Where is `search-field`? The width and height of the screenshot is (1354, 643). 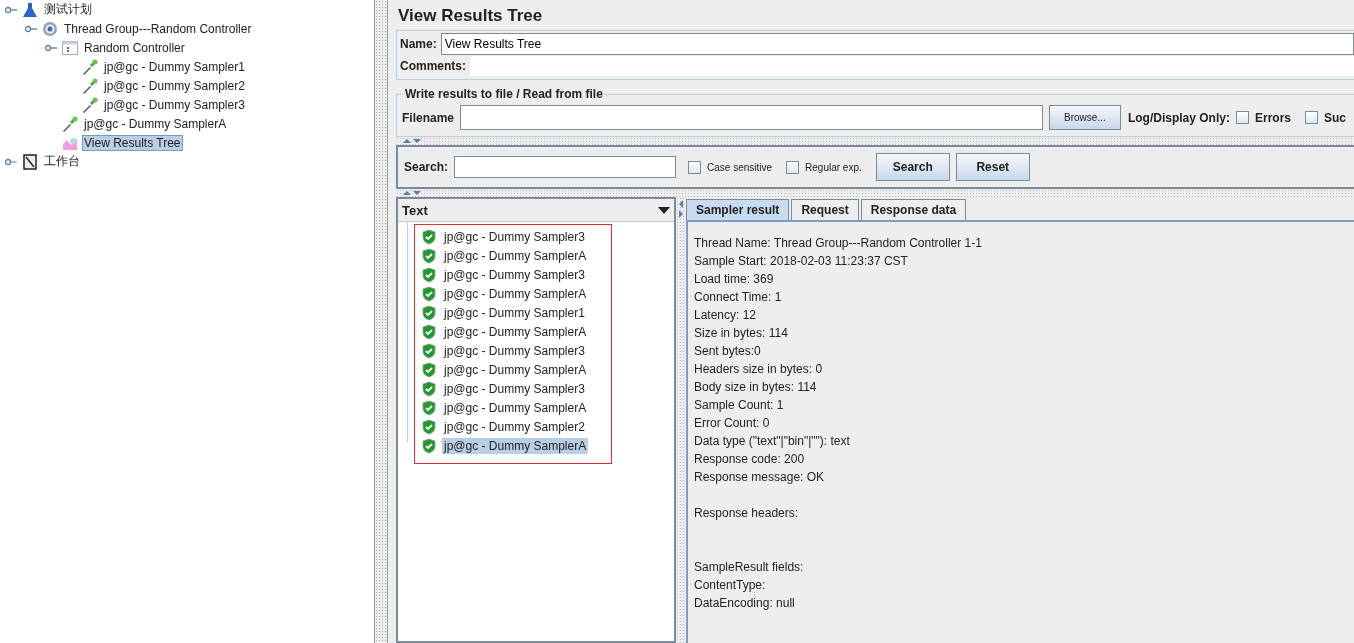
search-field is located at coordinates (565, 167).